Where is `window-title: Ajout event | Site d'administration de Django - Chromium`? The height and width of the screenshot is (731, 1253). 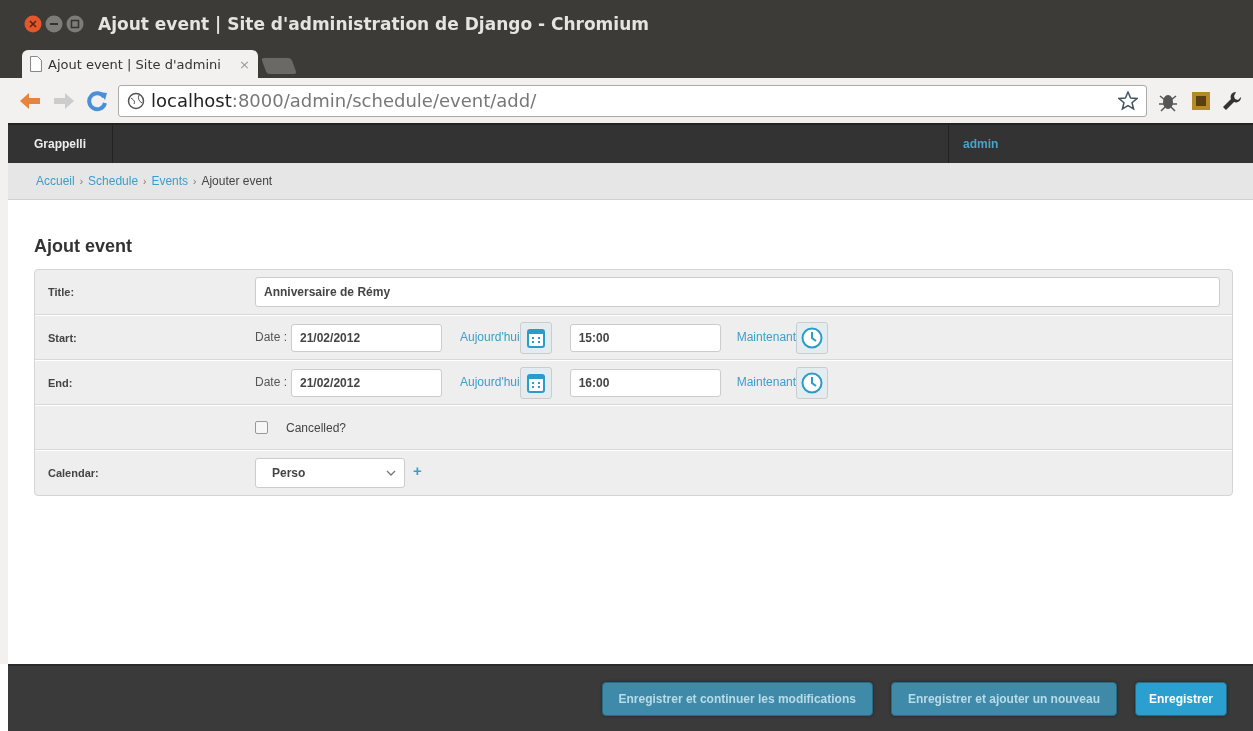
window-title: Ajout event | Site d'administration de Django - Chromium is located at coordinates (373, 24).